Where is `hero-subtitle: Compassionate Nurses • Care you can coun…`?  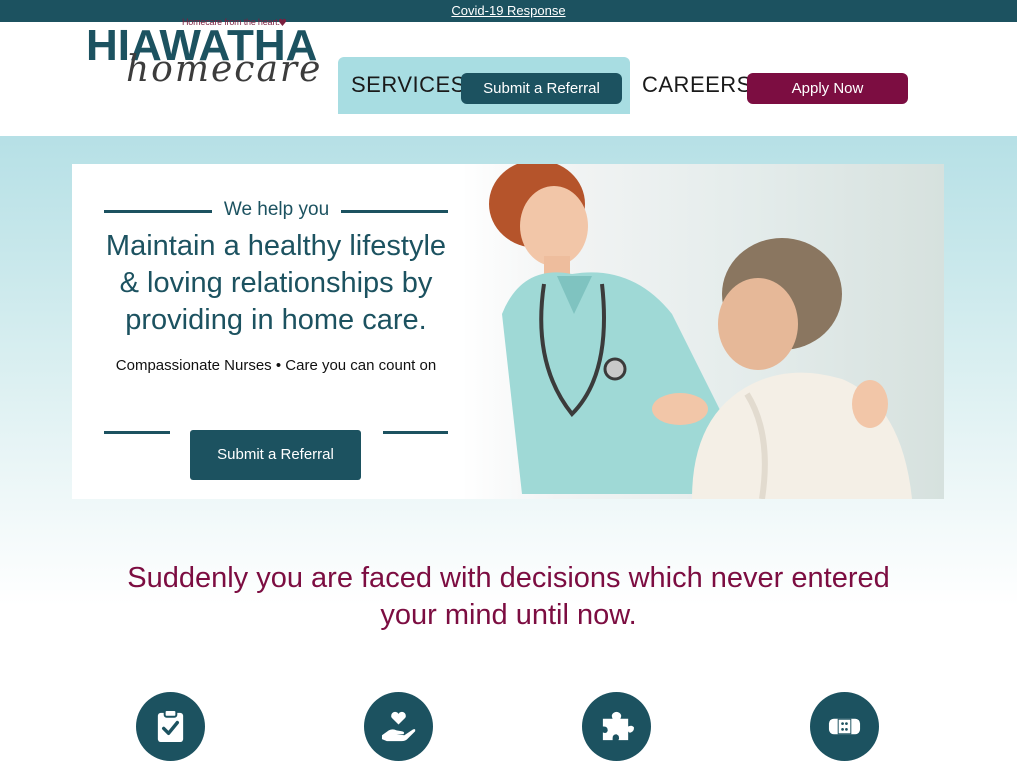
hero-subtitle: Compassionate Nurses • Care you can coun… is located at coordinates (276, 365).